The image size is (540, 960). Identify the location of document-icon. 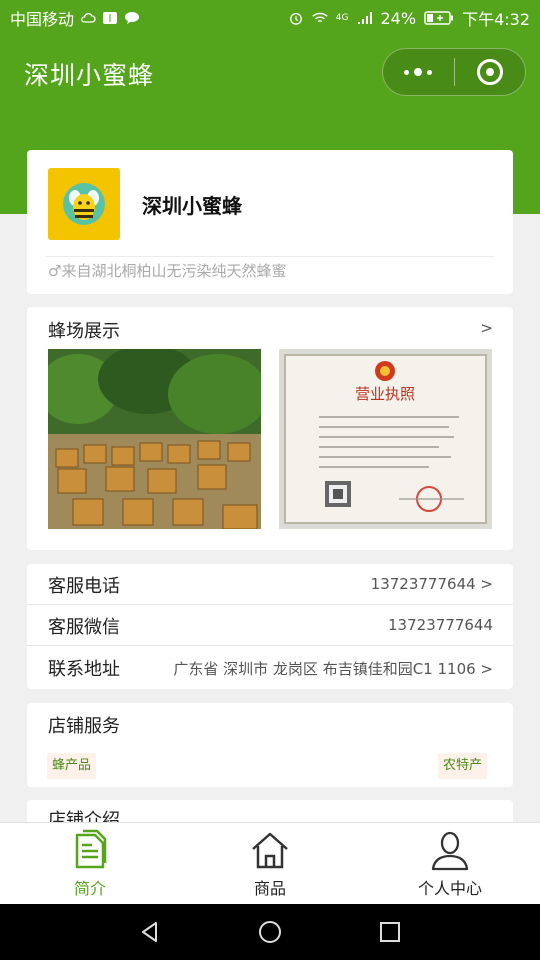
(91, 849).